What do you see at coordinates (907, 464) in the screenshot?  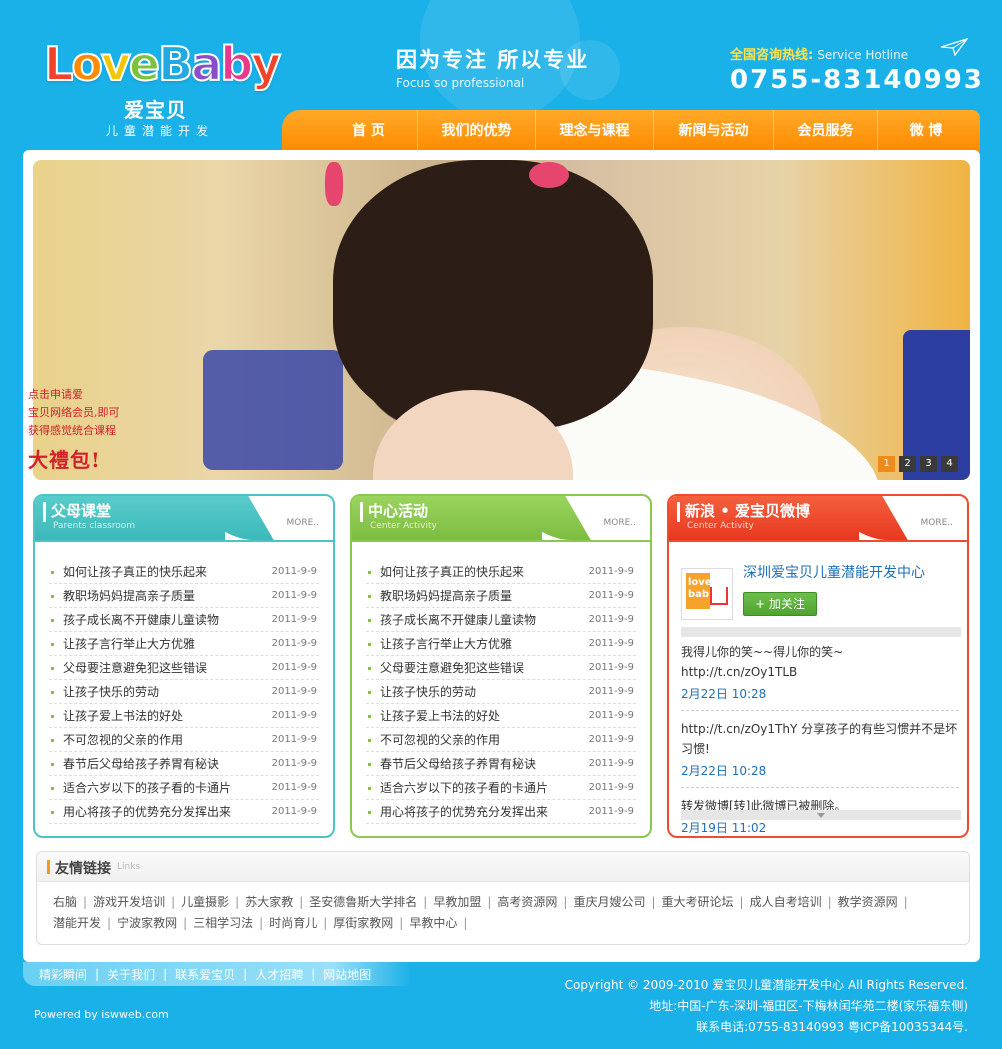 I see `banner-page-button: 2` at bounding box center [907, 464].